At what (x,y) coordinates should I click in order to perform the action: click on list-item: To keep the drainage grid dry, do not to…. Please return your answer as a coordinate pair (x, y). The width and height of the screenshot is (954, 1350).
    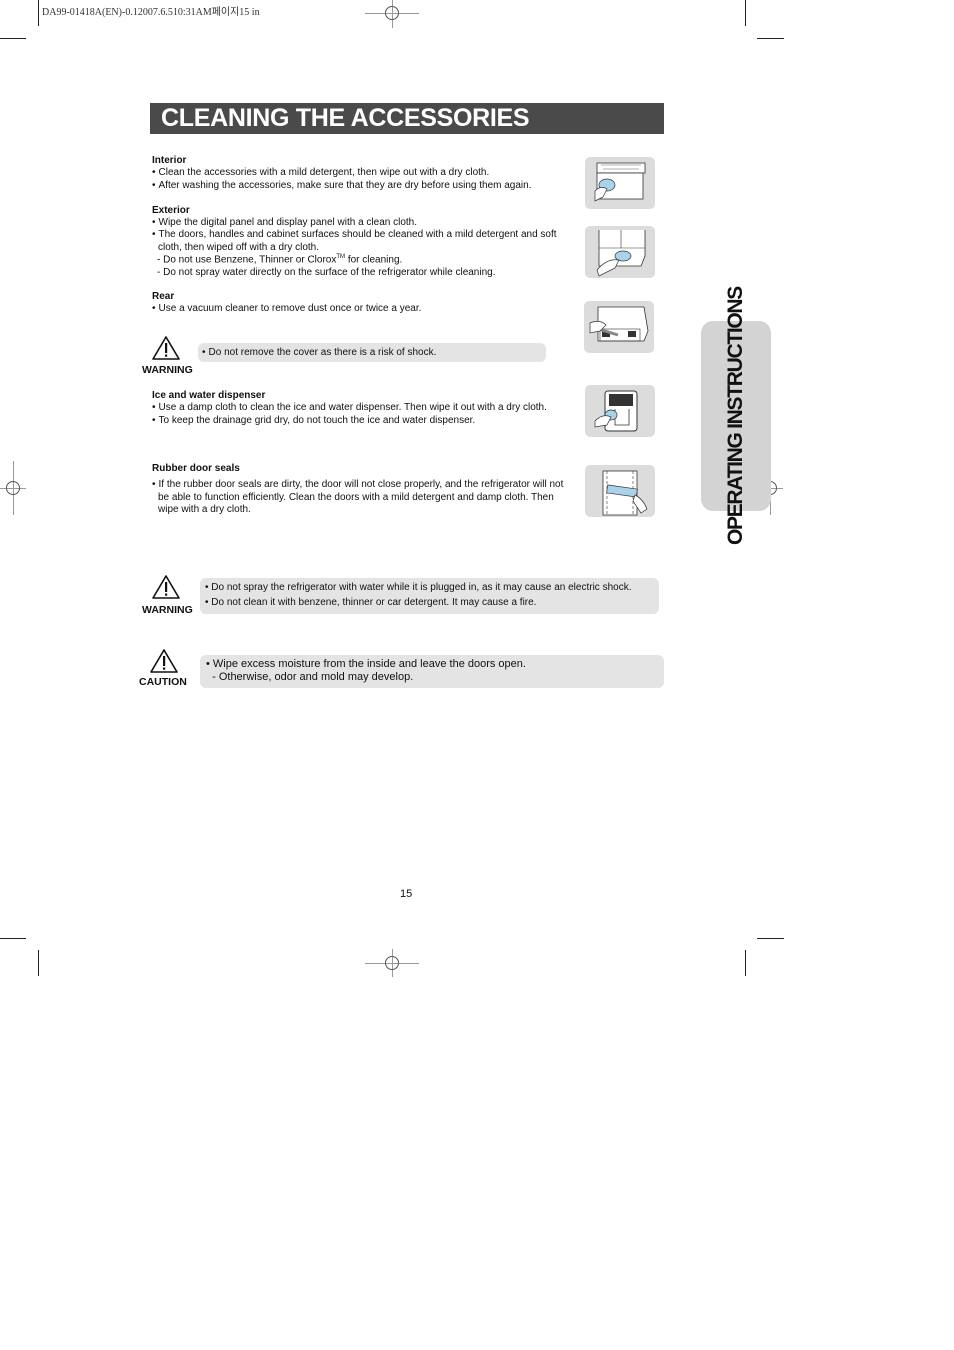
    Looking at the image, I should click on (314, 420).